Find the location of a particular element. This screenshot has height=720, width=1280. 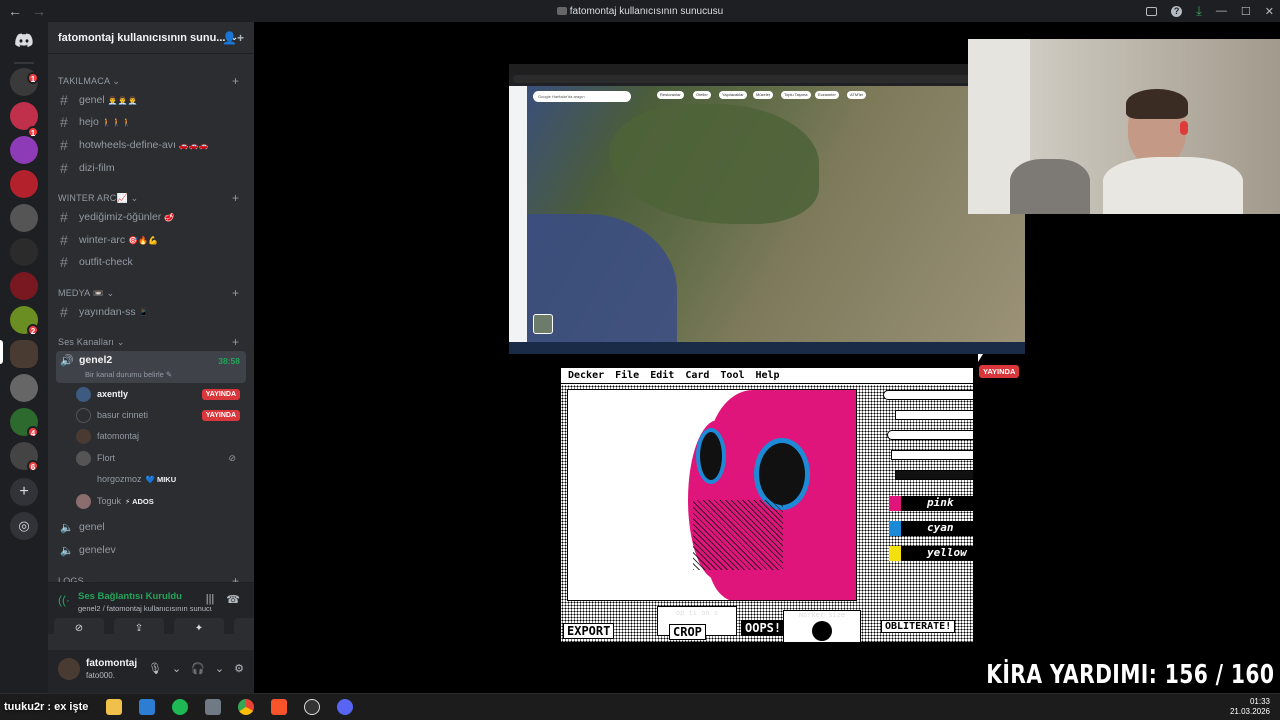

explore-icon: ◎ is located at coordinates (24, 526).